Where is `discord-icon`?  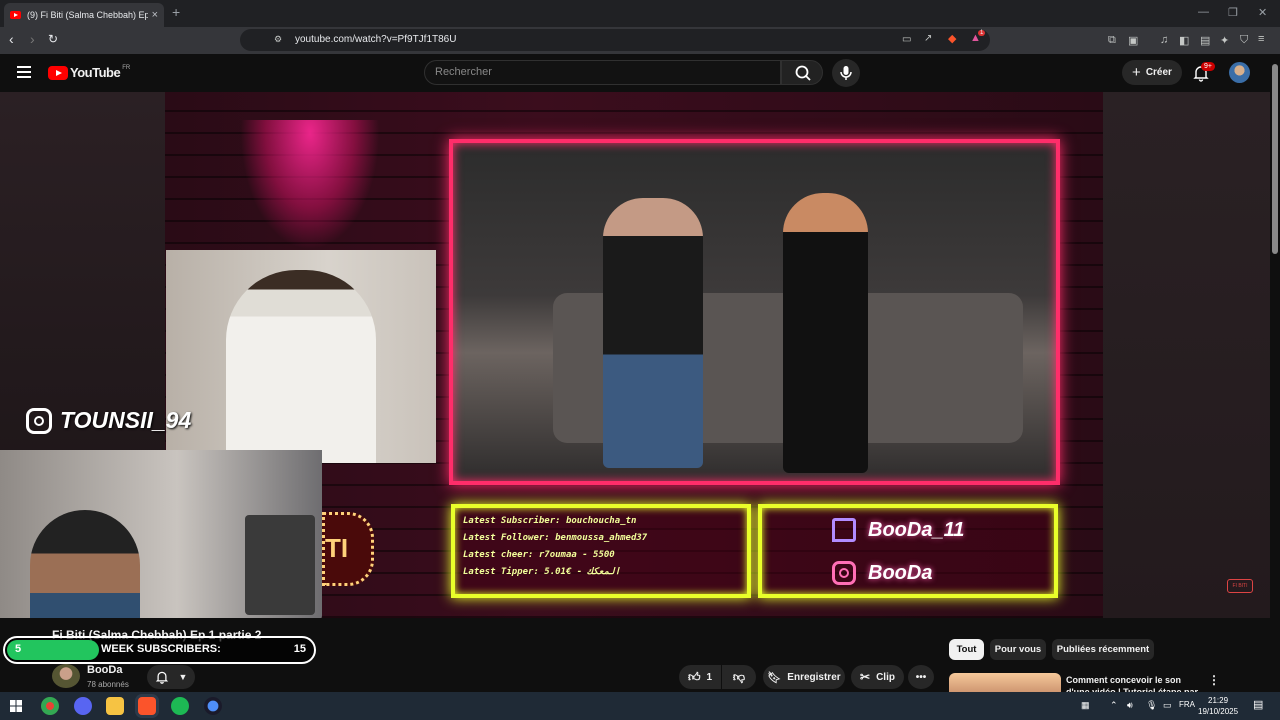 discord-icon is located at coordinates (83, 706).